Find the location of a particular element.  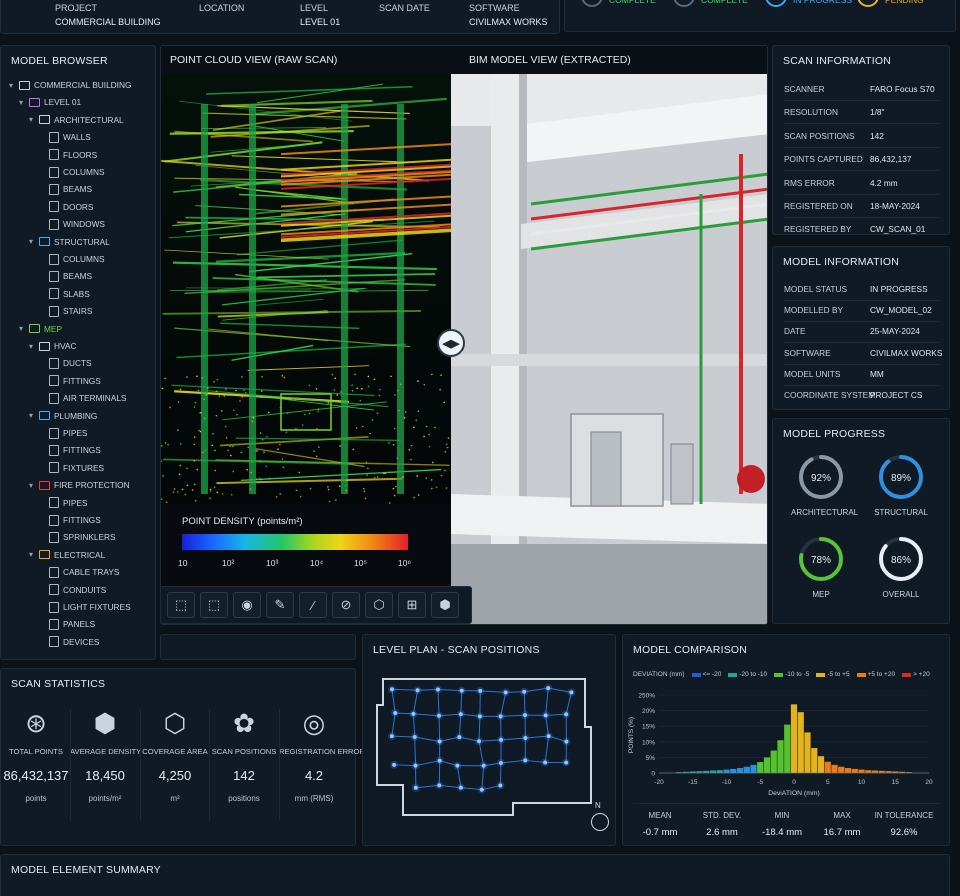

info-row: SCANNER FARO Focus S70 is located at coordinates (859, 89).